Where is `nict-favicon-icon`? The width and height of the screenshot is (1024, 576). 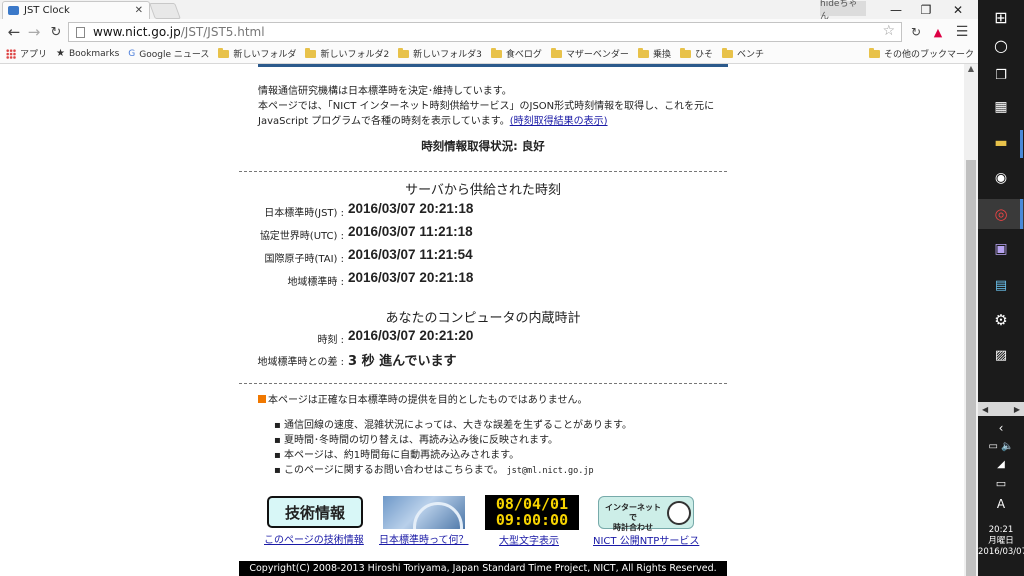
nict-favicon-icon is located at coordinates (13, 10).